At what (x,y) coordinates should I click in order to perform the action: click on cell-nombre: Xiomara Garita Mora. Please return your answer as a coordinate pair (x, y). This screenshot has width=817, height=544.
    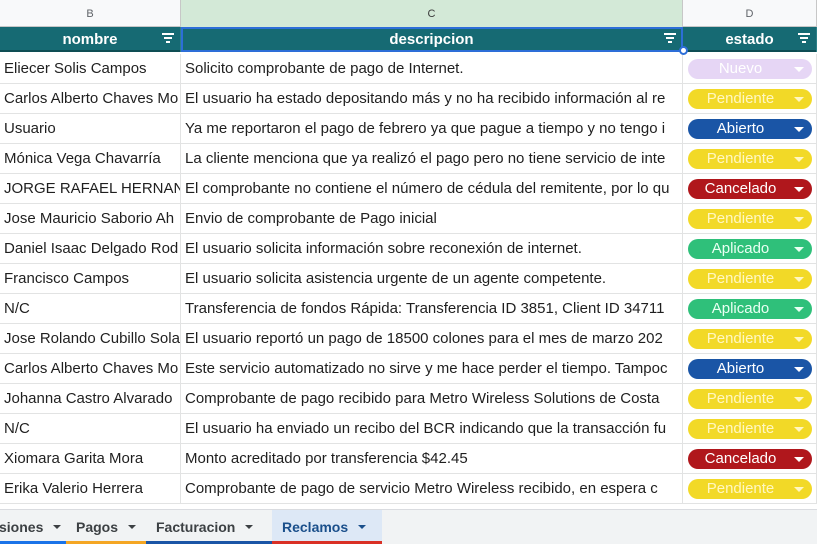
    Looking at the image, I should click on (90, 458).